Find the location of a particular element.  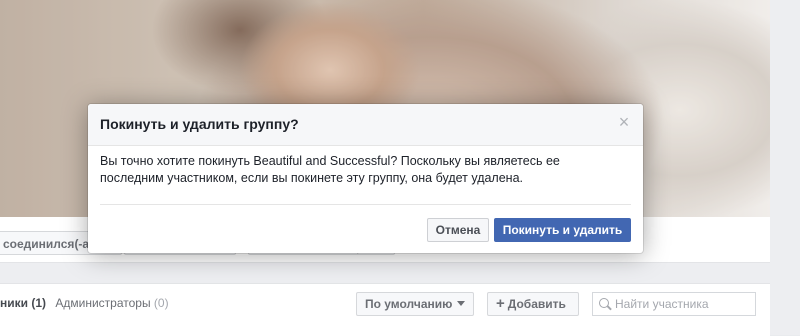

close-icon: × is located at coordinates (624, 122).